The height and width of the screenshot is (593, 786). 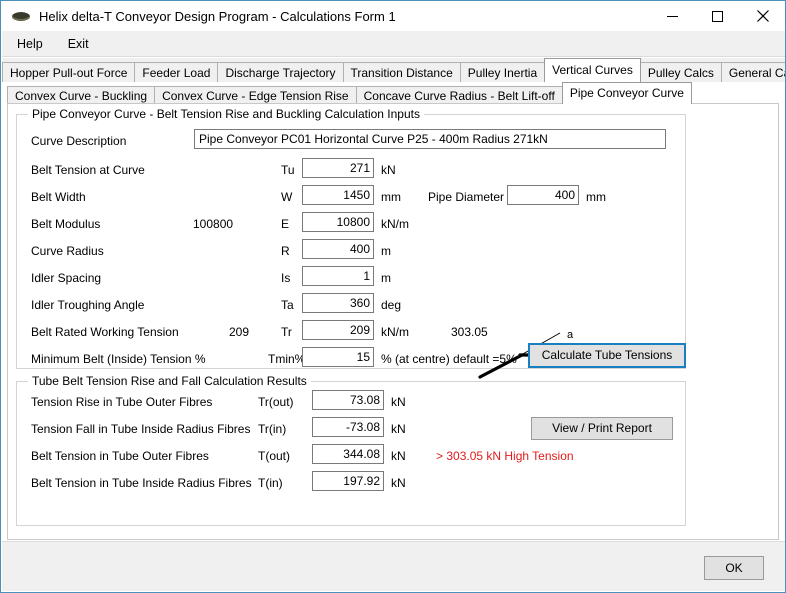 I want to click on symbol-ta: Ta, so click(x=287, y=305).